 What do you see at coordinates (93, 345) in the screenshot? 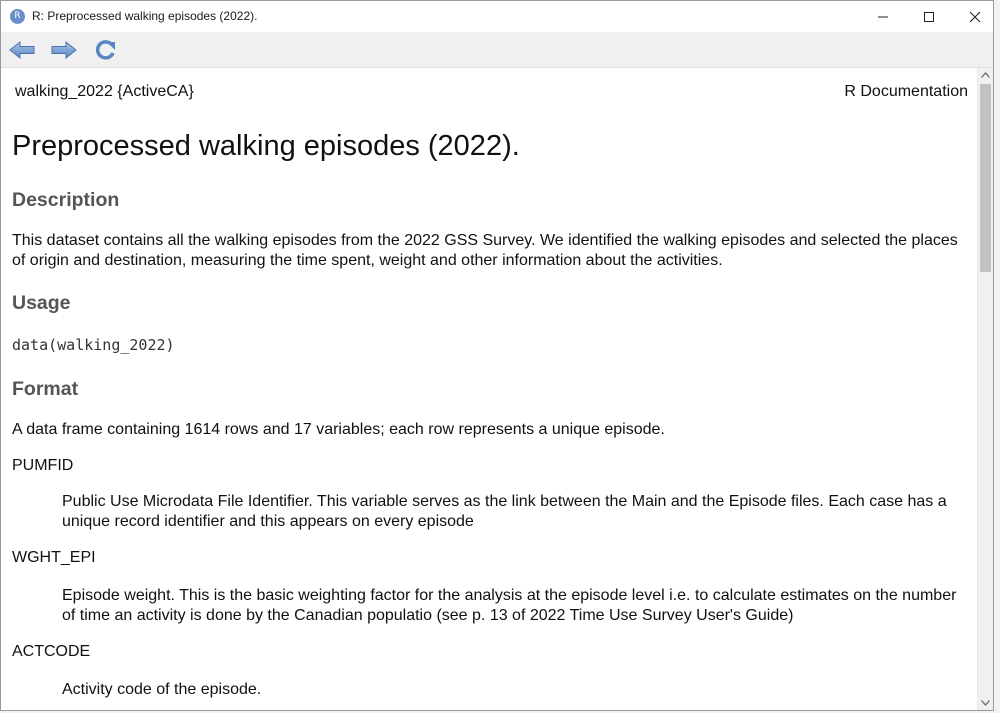
I see `usage-code: data(walking_2022)` at bounding box center [93, 345].